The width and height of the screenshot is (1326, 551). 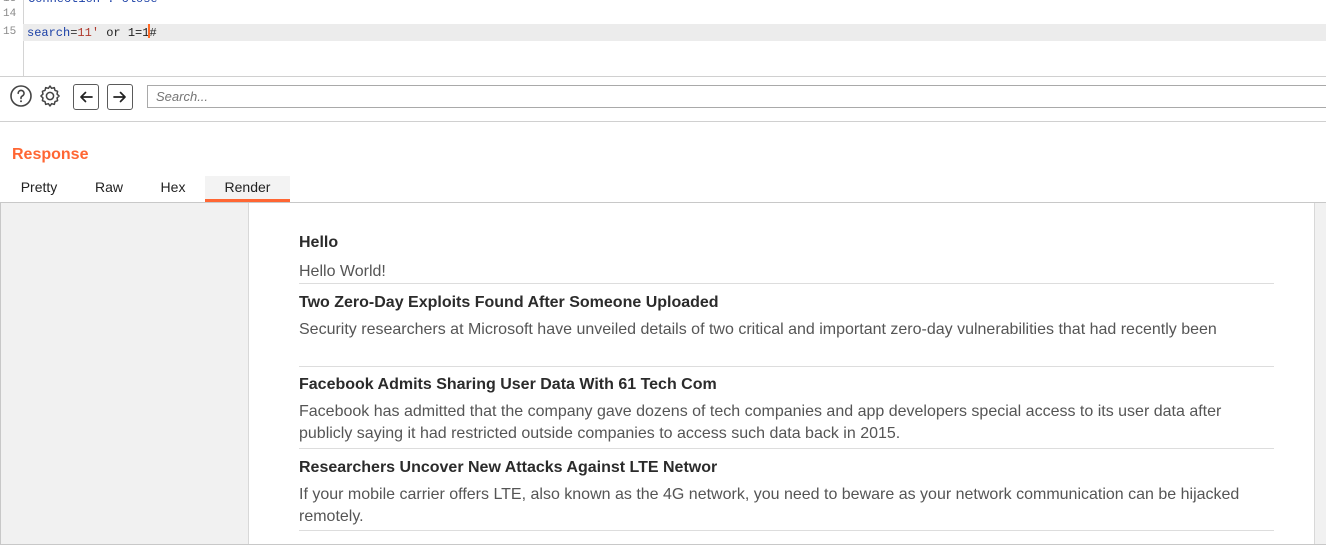 I want to click on code-line-15: 15 search=11' or 1=1#, so click(x=664, y=33).